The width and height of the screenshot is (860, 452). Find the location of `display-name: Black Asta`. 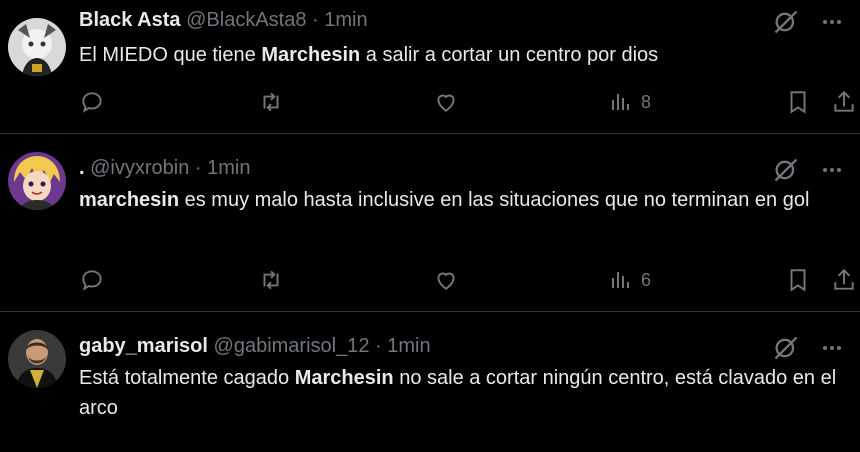

display-name: Black Asta is located at coordinates (130, 20).